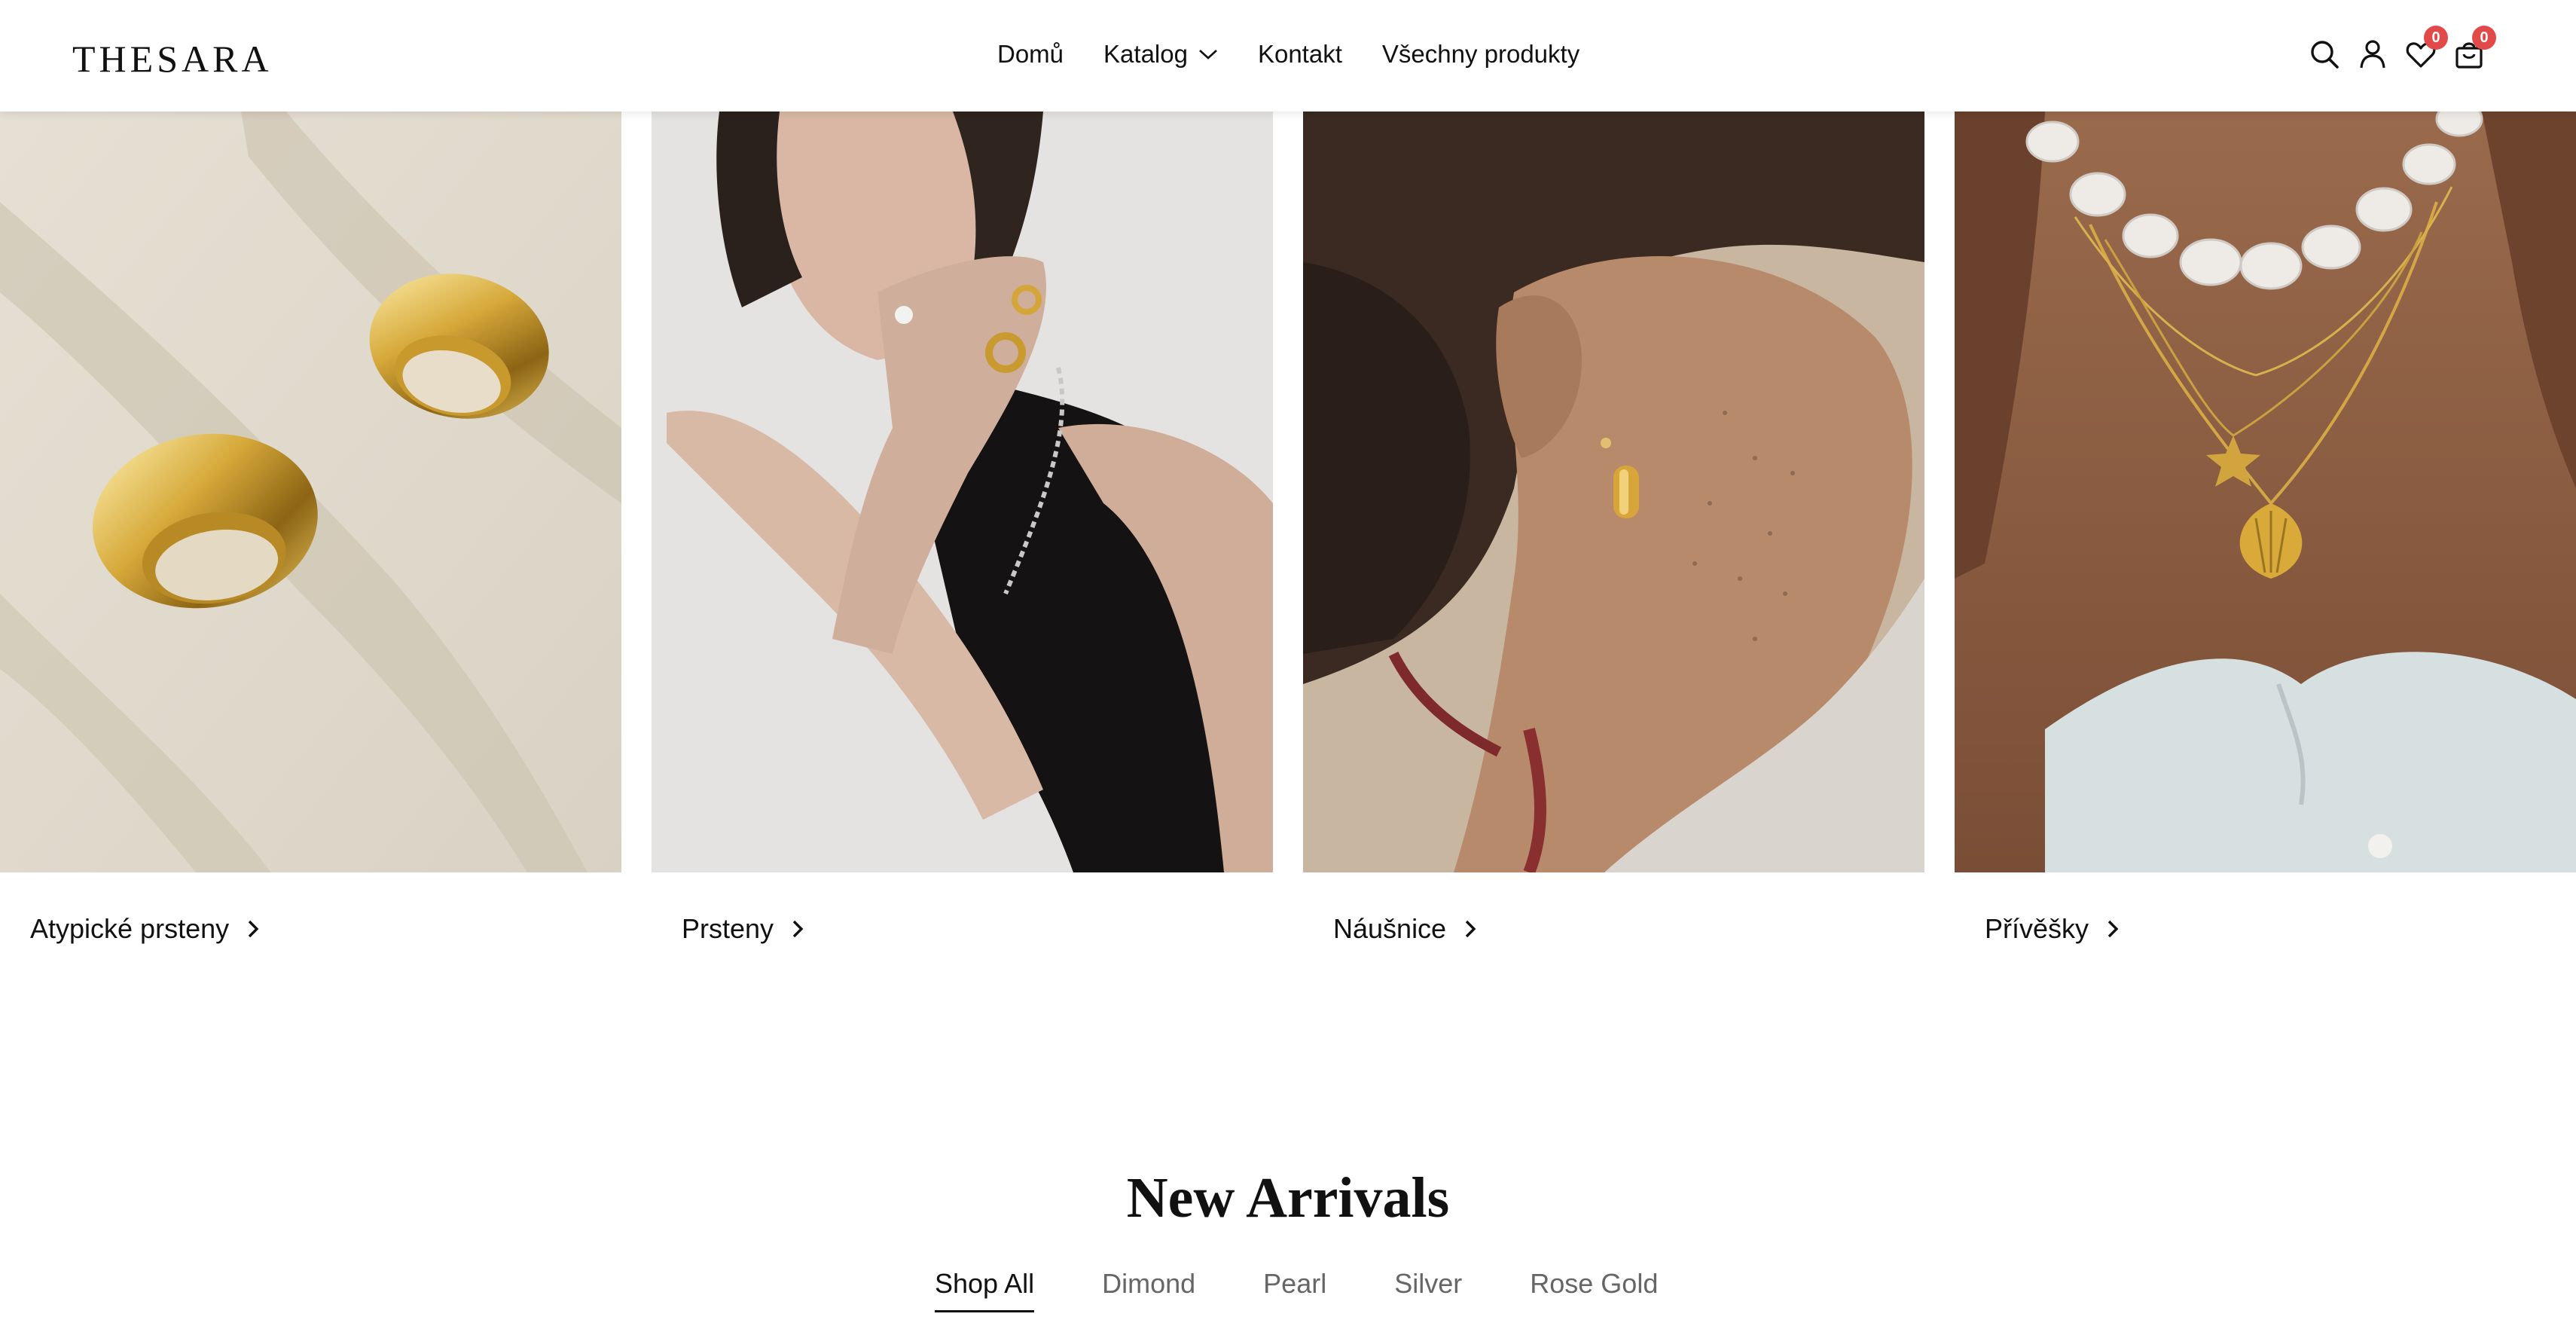 This screenshot has width=2576, height=1329. I want to click on tab-silver: Silver, so click(1428, 1285).